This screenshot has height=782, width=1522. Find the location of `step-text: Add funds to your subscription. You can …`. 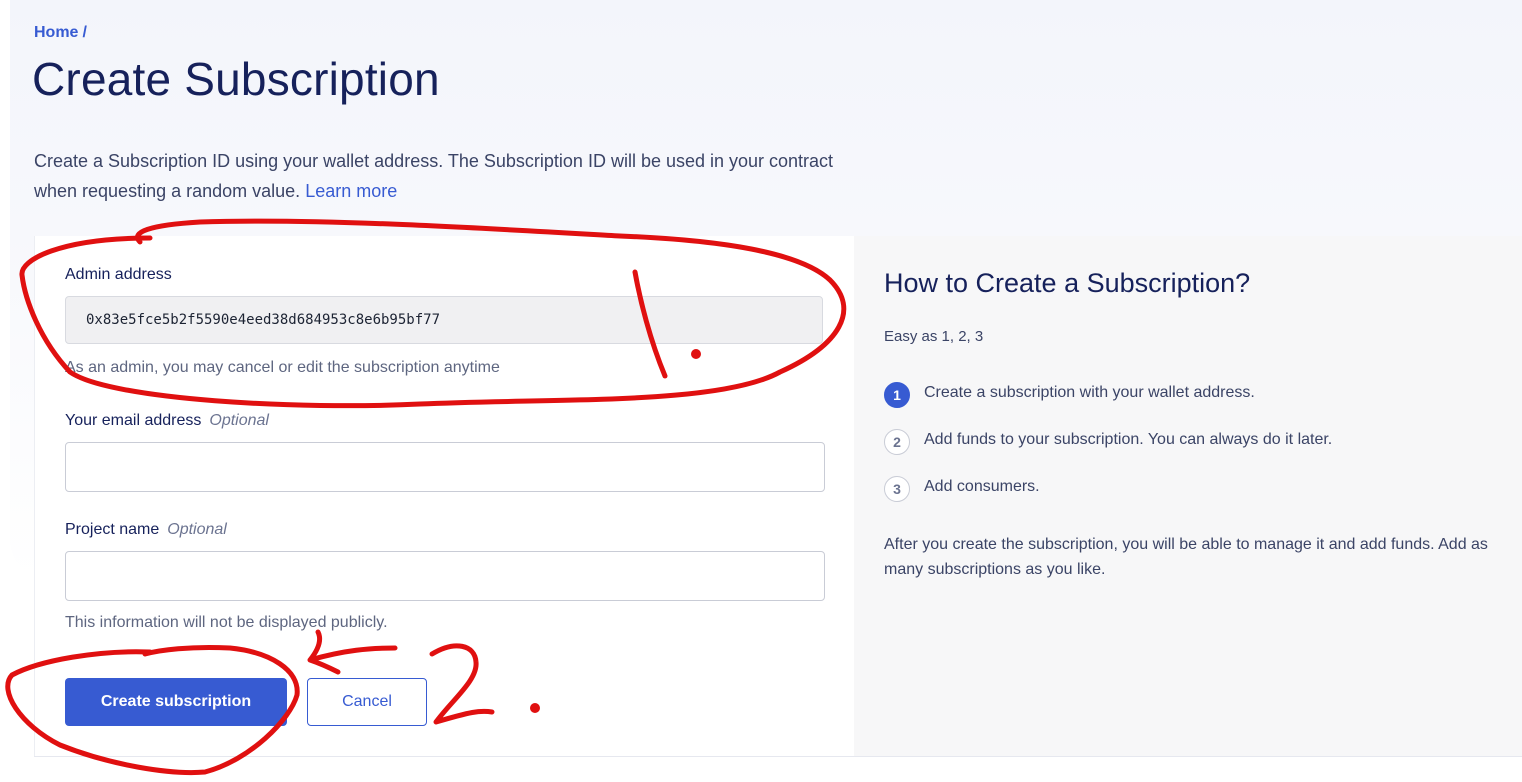

step-text: Add funds to your subscription. You can … is located at coordinates (1128, 439).